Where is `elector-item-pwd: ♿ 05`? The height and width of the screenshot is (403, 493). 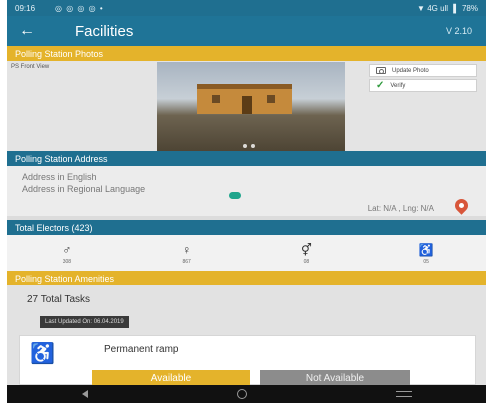 elector-item-pwd: ♿ 05 is located at coordinates (426, 254).